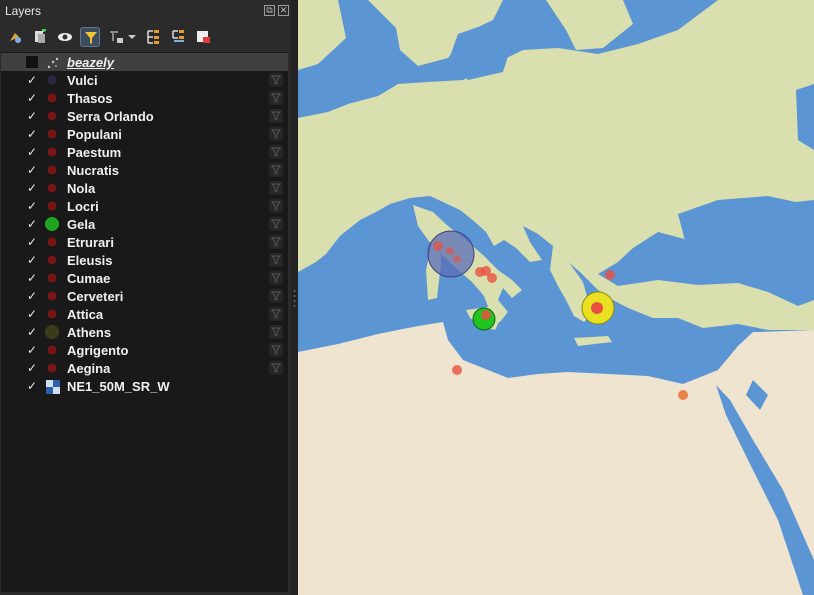 This screenshot has height=595, width=814. What do you see at coordinates (90, 260) in the screenshot?
I see `layer-label: Eleusis` at bounding box center [90, 260].